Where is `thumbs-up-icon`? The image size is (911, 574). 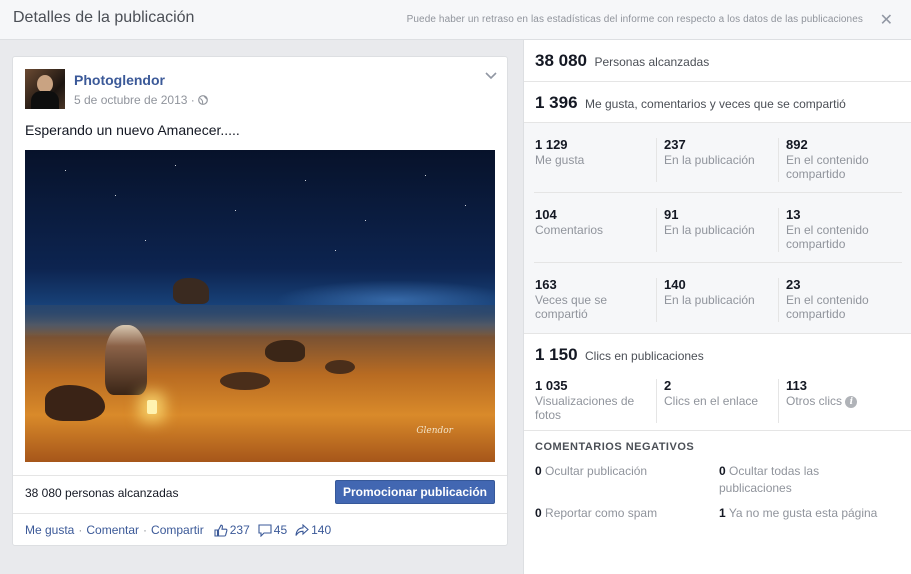
thumbs-up-icon is located at coordinates (221, 530).